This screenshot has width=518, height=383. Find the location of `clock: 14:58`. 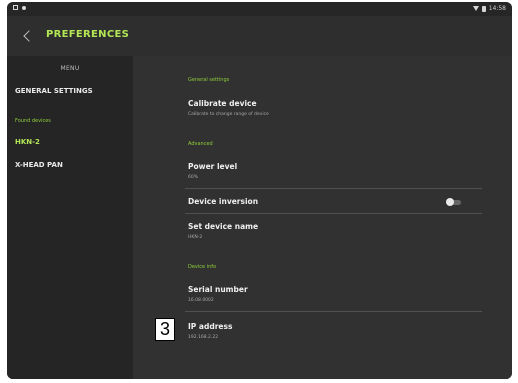

clock: 14:58 is located at coordinates (497, 8).